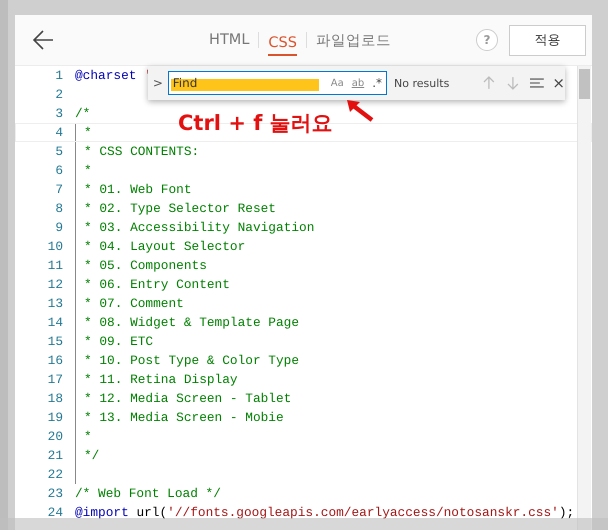 The width and height of the screenshot is (608, 530). What do you see at coordinates (199, 228) in the screenshot?
I see `code-text: * 03. Accessibility Navigation` at bounding box center [199, 228].